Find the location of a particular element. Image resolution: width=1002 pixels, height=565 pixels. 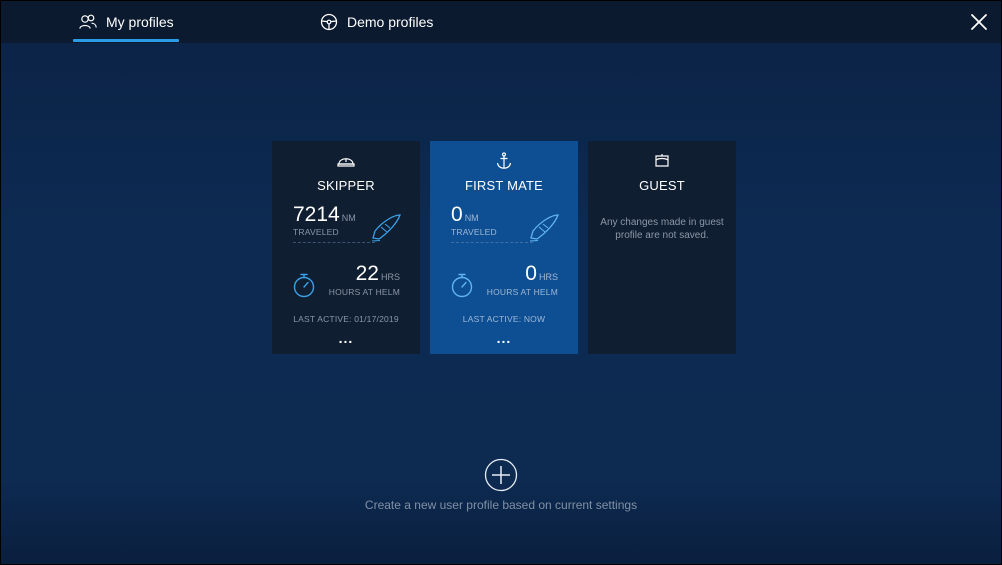

captain-hat-icon is located at coordinates (346, 162).